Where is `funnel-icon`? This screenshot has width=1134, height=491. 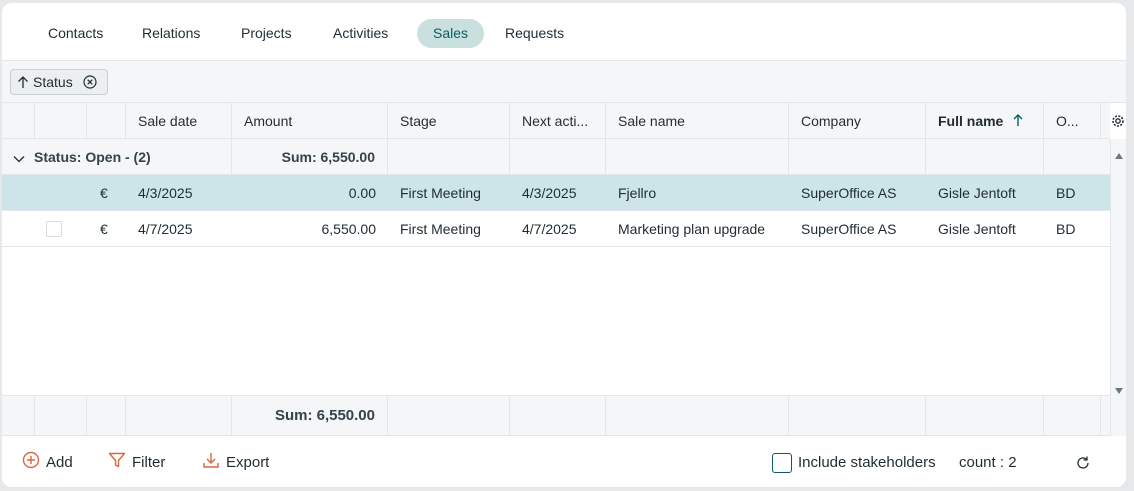 funnel-icon is located at coordinates (117, 462).